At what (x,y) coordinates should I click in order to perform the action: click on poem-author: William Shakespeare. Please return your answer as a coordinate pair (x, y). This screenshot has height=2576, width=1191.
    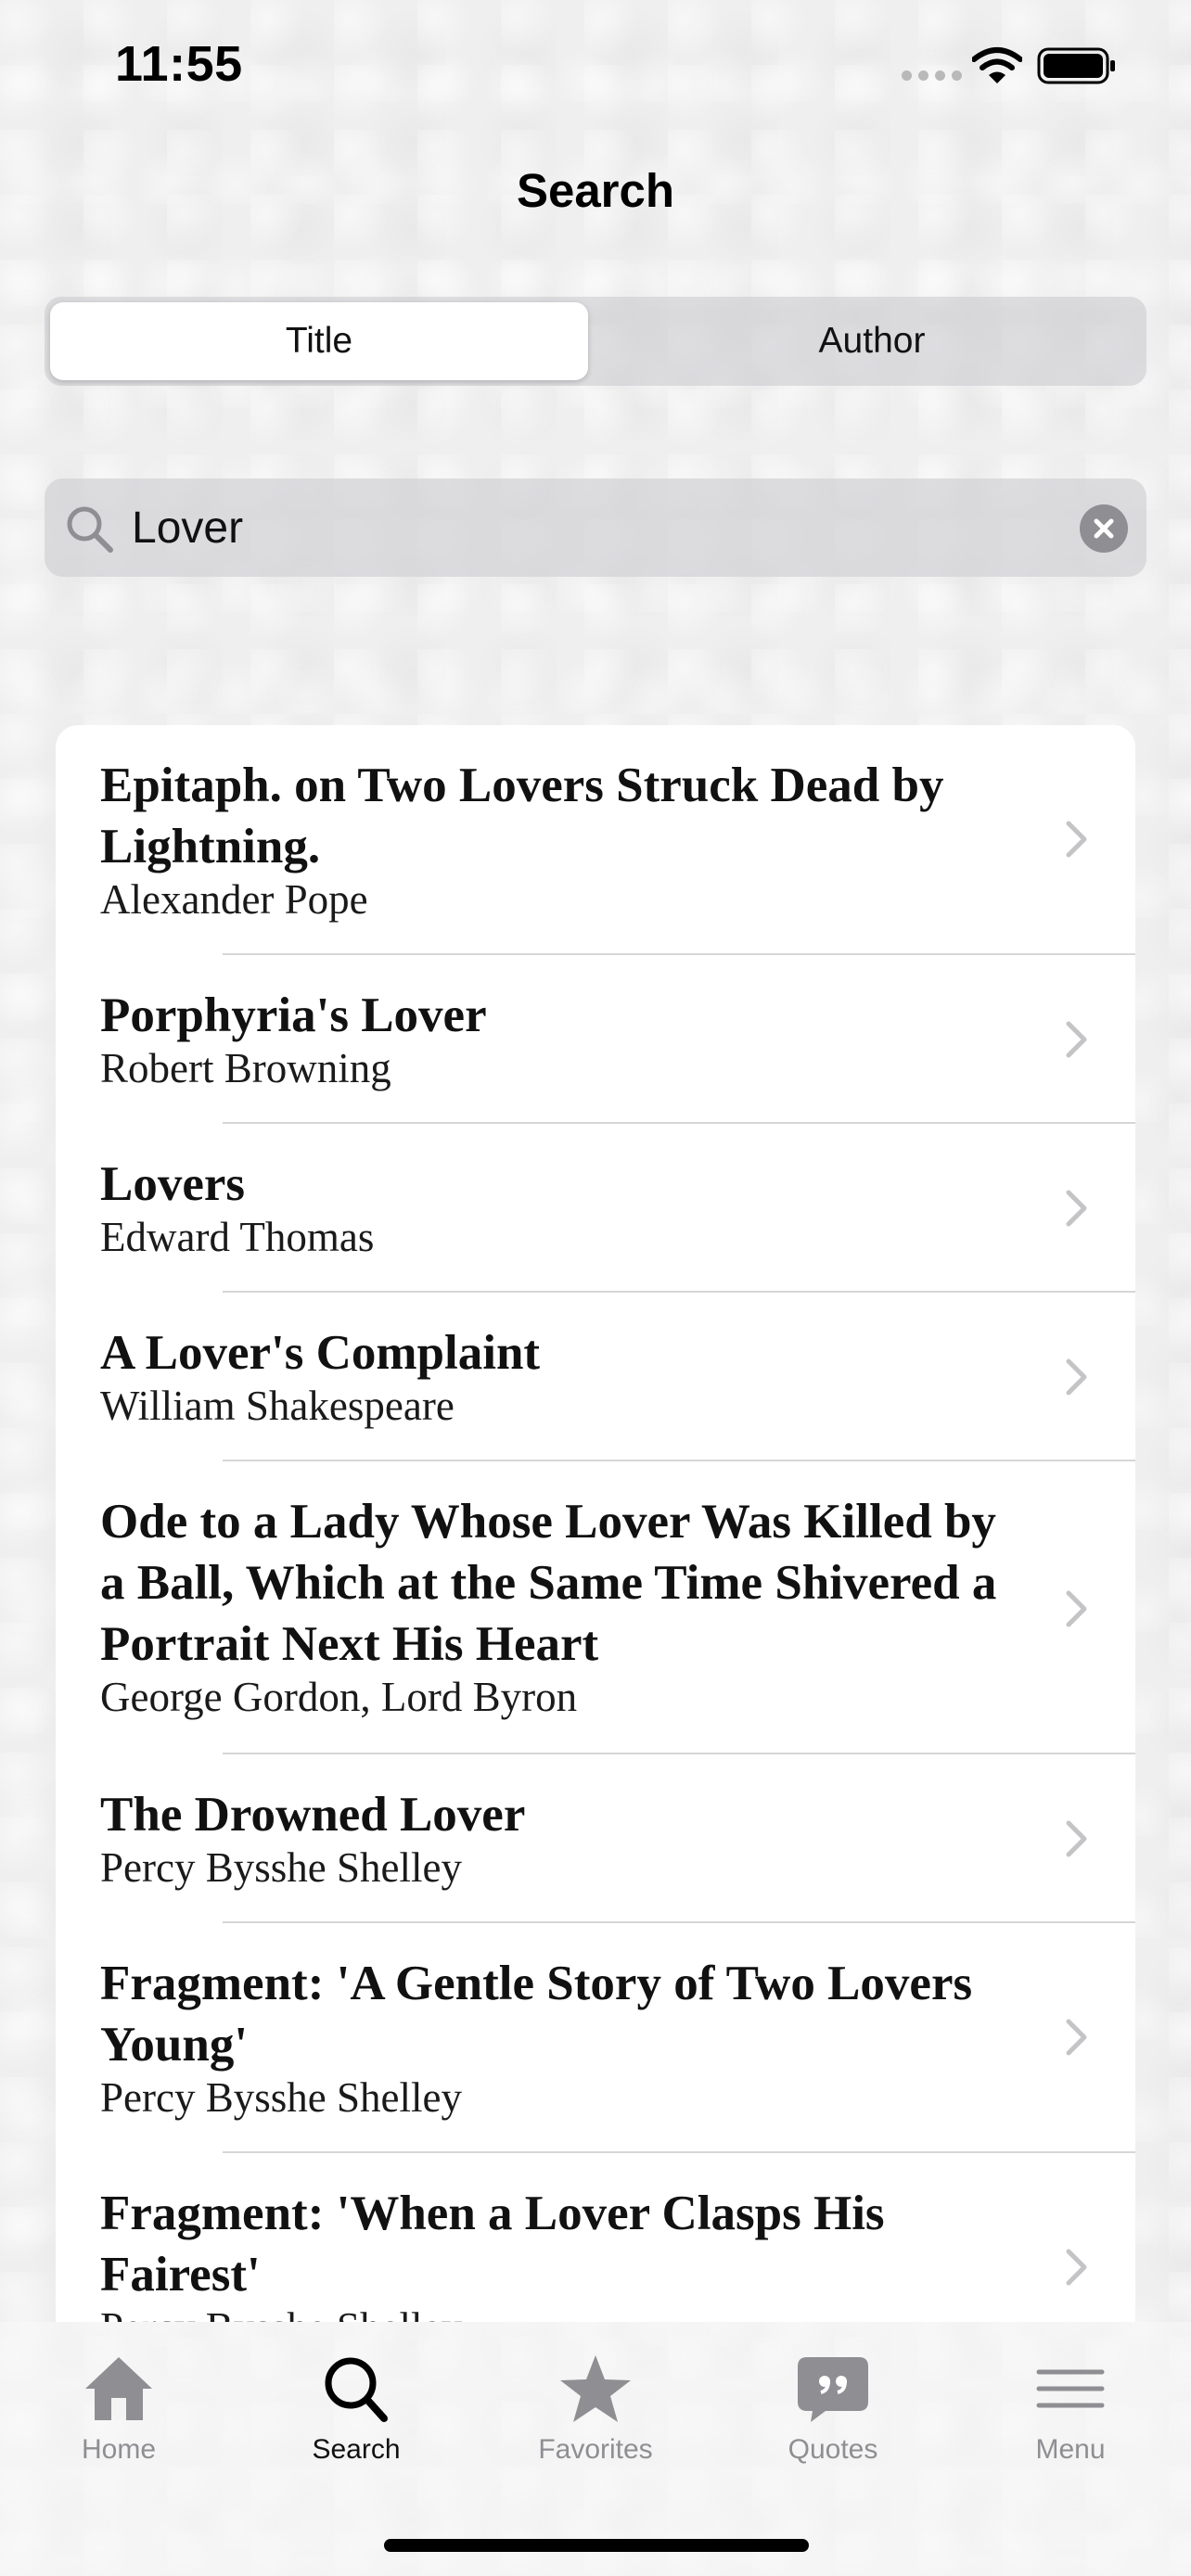
    Looking at the image, I should click on (277, 1406).